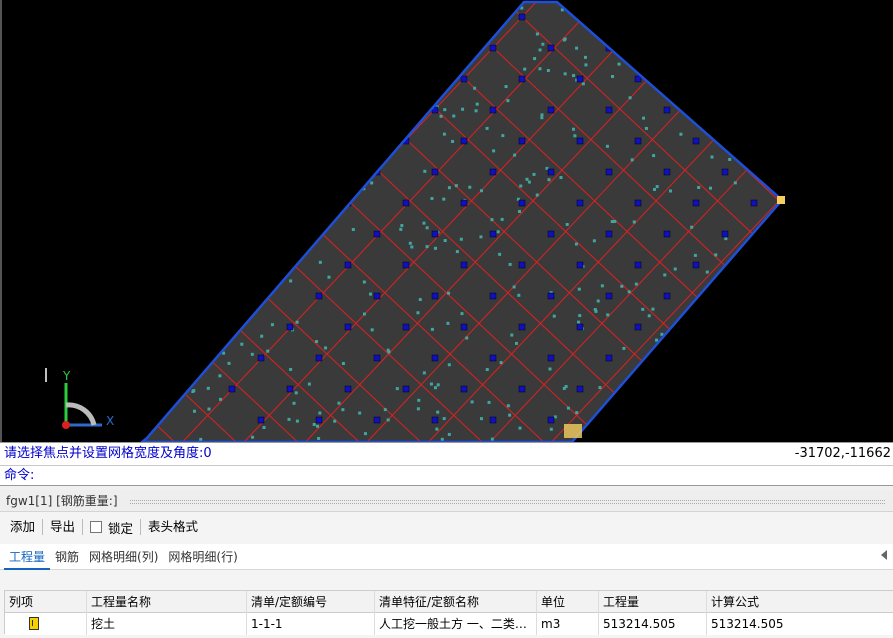 This screenshot has height=638, width=893. I want to click on panel-toolbar: 添加 导出 锁定 表头格式, so click(446, 527).